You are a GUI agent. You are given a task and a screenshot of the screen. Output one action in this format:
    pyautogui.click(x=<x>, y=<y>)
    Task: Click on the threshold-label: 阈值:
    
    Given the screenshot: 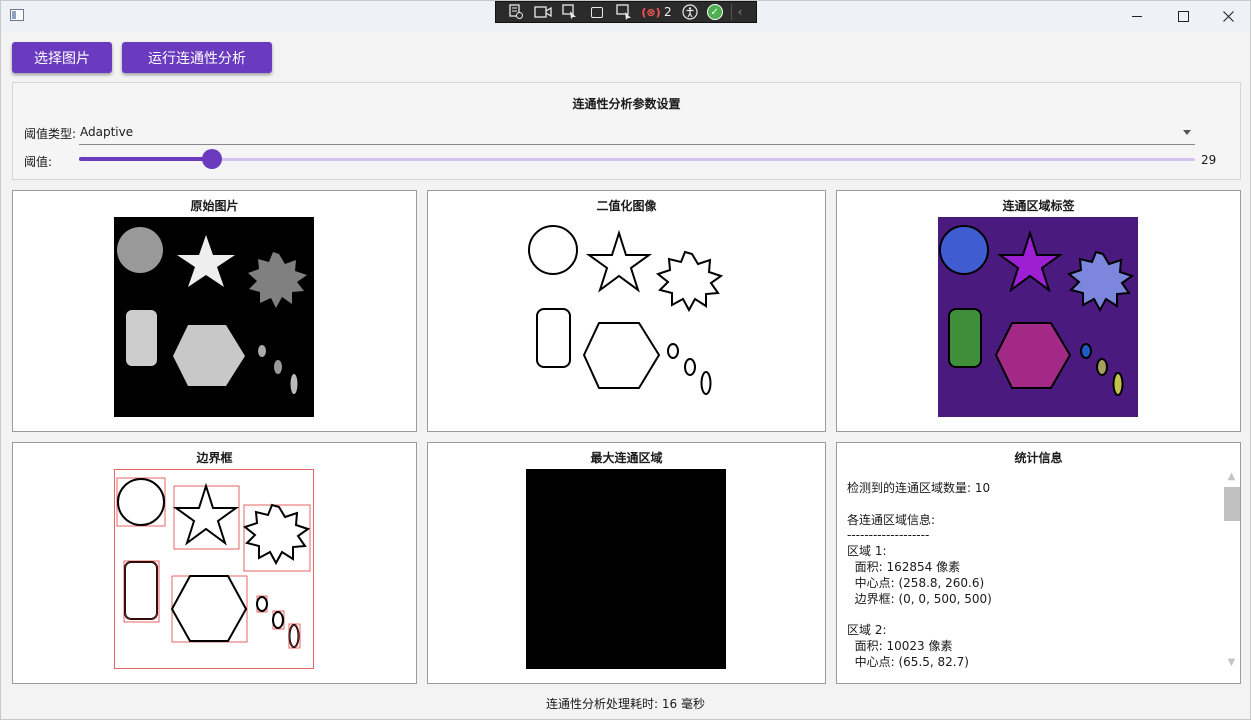 What is the action you would take?
    pyautogui.click(x=38, y=162)
    